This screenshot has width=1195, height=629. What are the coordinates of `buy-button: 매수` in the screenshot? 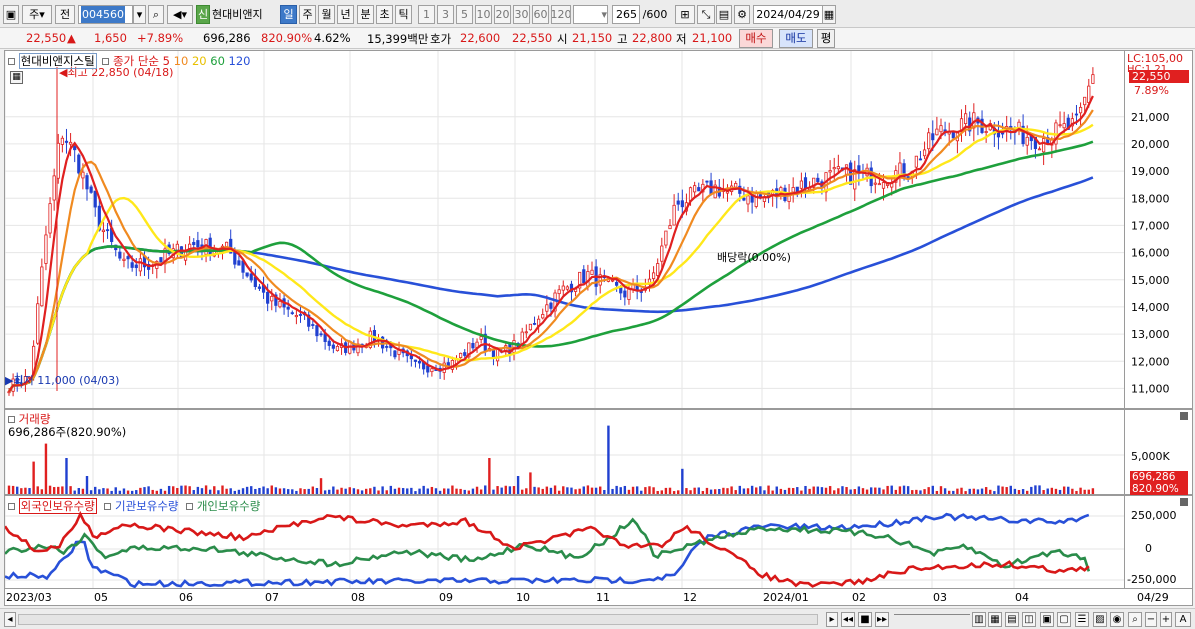 It's located at (756, 38).